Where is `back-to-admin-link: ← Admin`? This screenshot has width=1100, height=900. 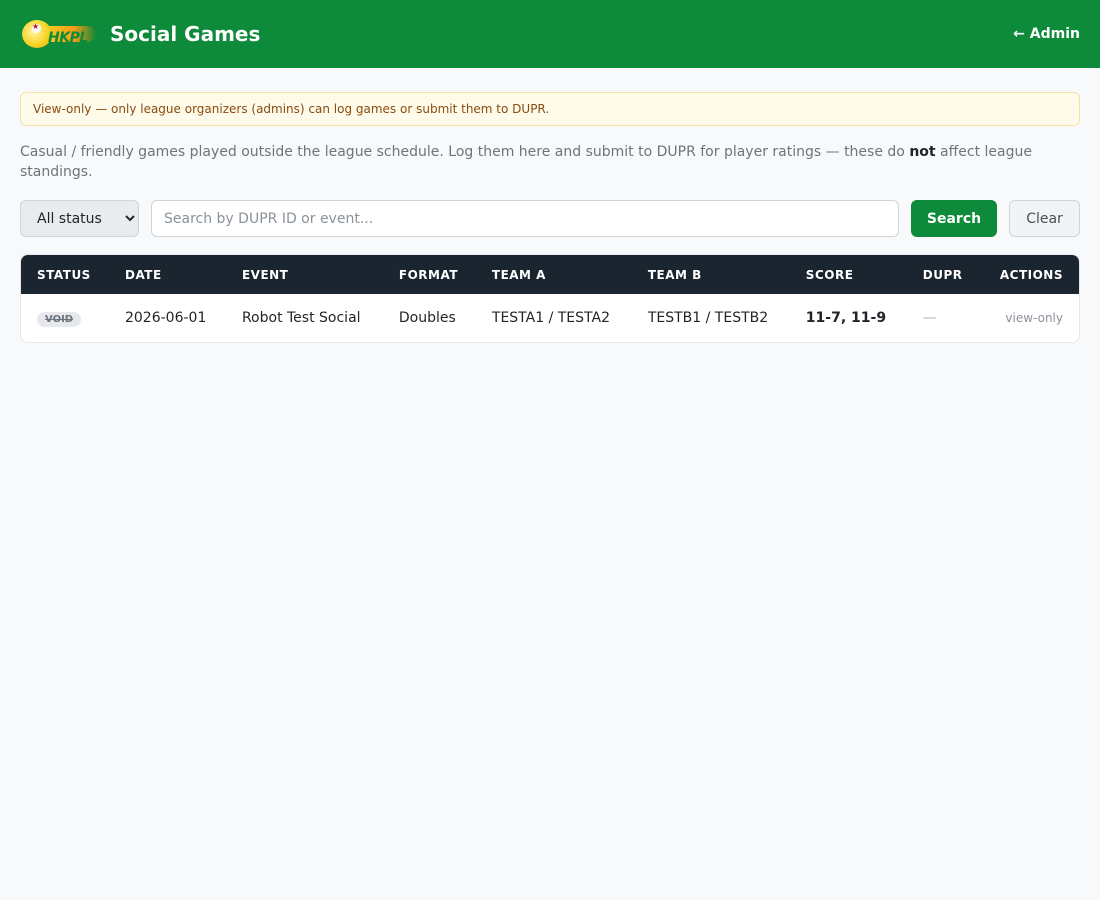 back-to-admin-link: ← Admin is located at coordinates (1046, 34).